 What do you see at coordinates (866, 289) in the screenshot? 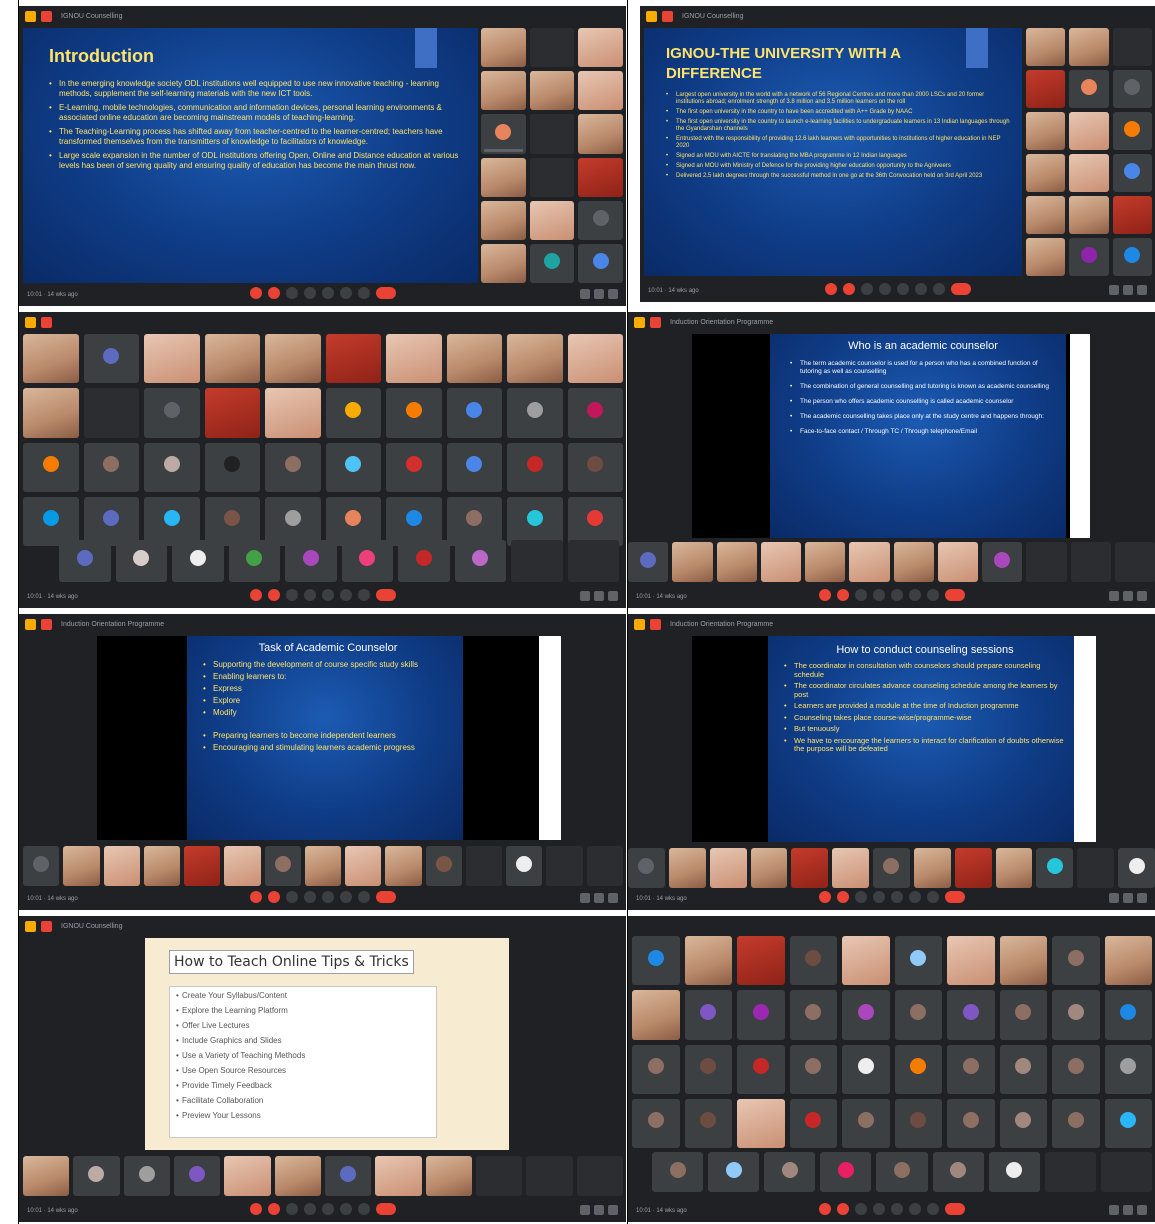
I see `captions-icon` at bounding box center [866, 289].